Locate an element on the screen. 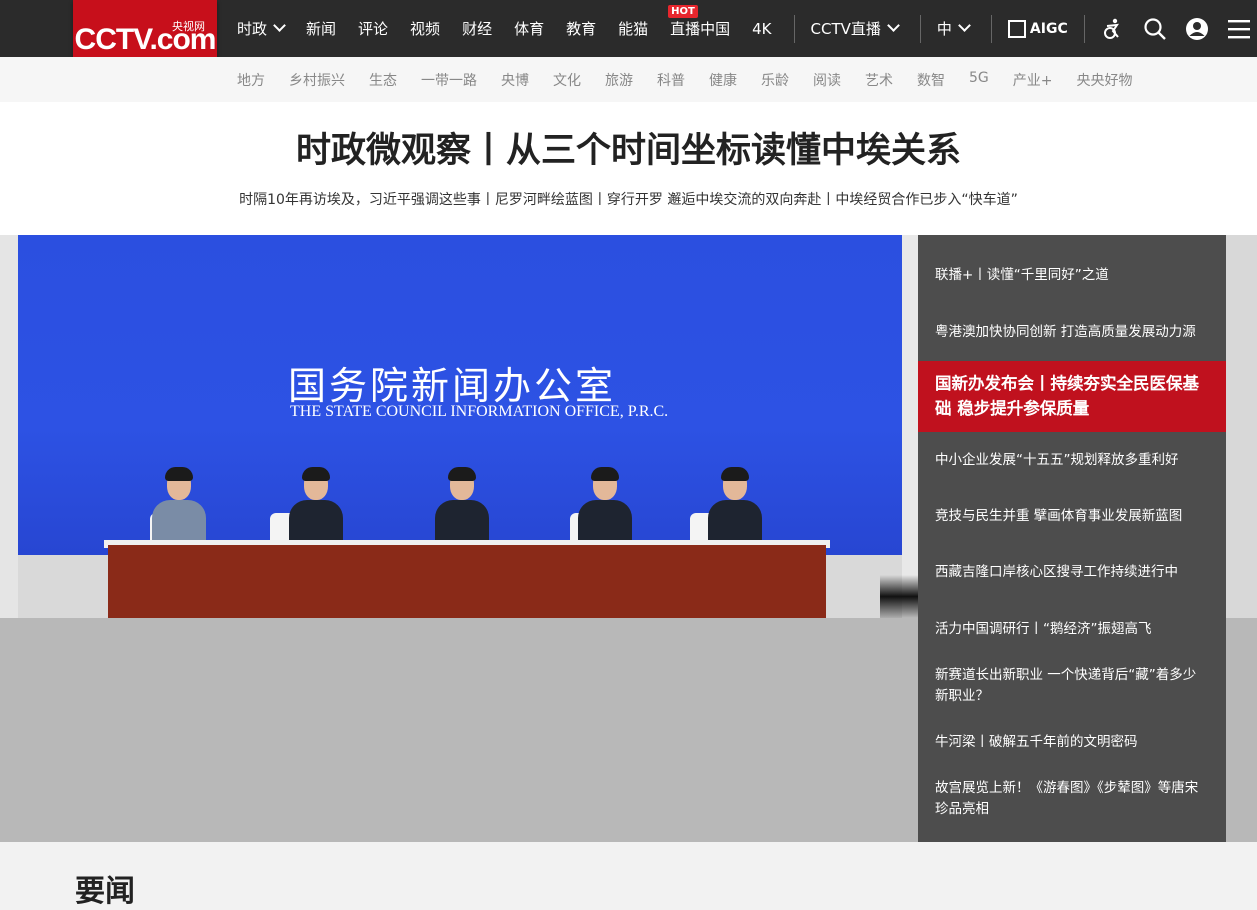 Image resolution: width=1257 pixels, height=910 pixels. subnav-item: 一带一路 is located at coordinates (449, 80).